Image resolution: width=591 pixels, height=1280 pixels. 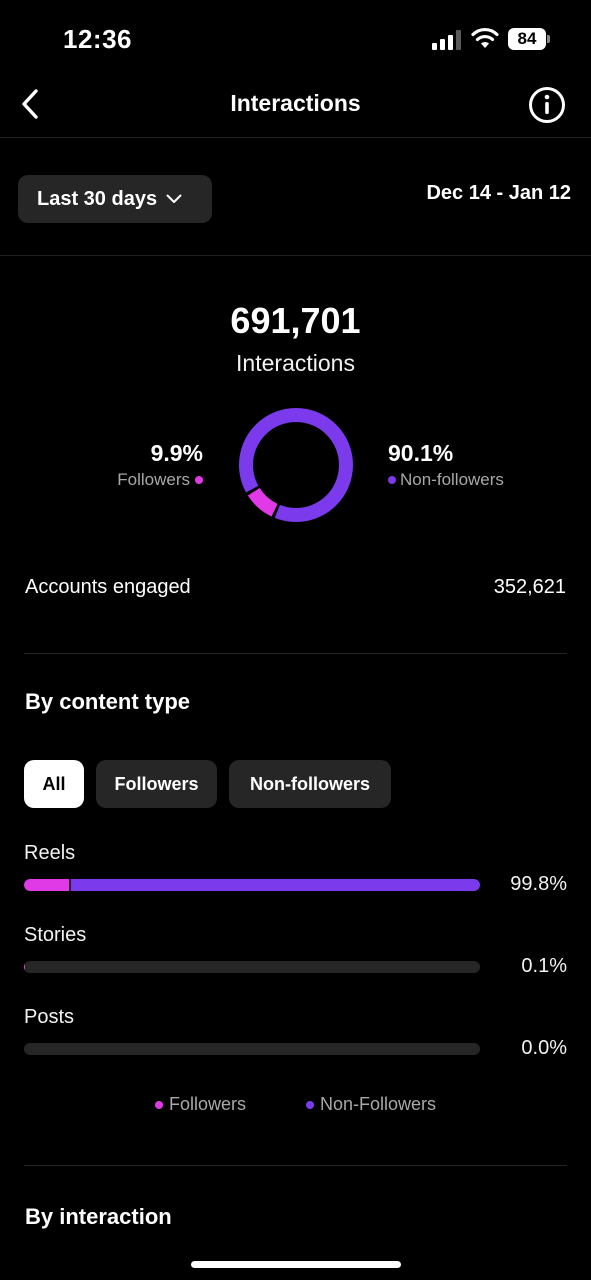 I want to click on cellular-signal-icon, so click(x=446, y=40).